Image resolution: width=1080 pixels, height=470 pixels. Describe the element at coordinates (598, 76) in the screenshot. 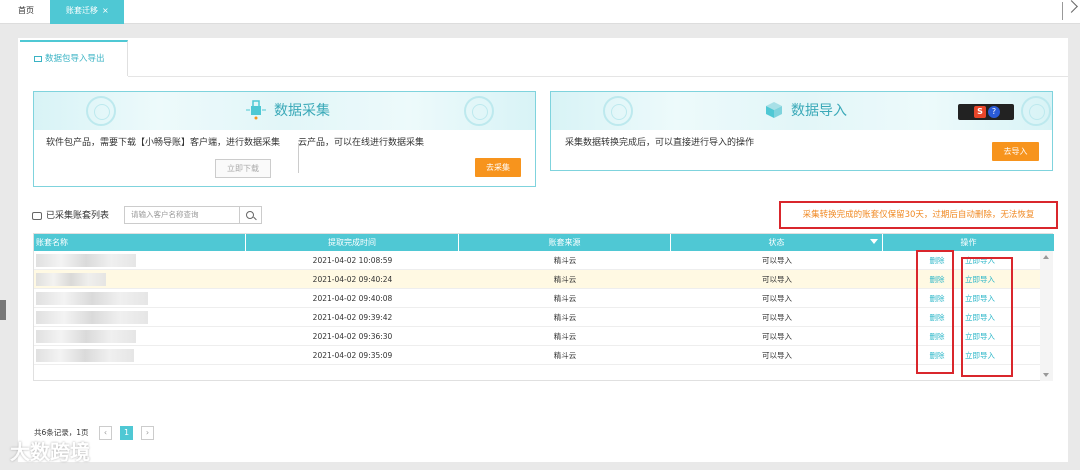

I see `divider` at that location.